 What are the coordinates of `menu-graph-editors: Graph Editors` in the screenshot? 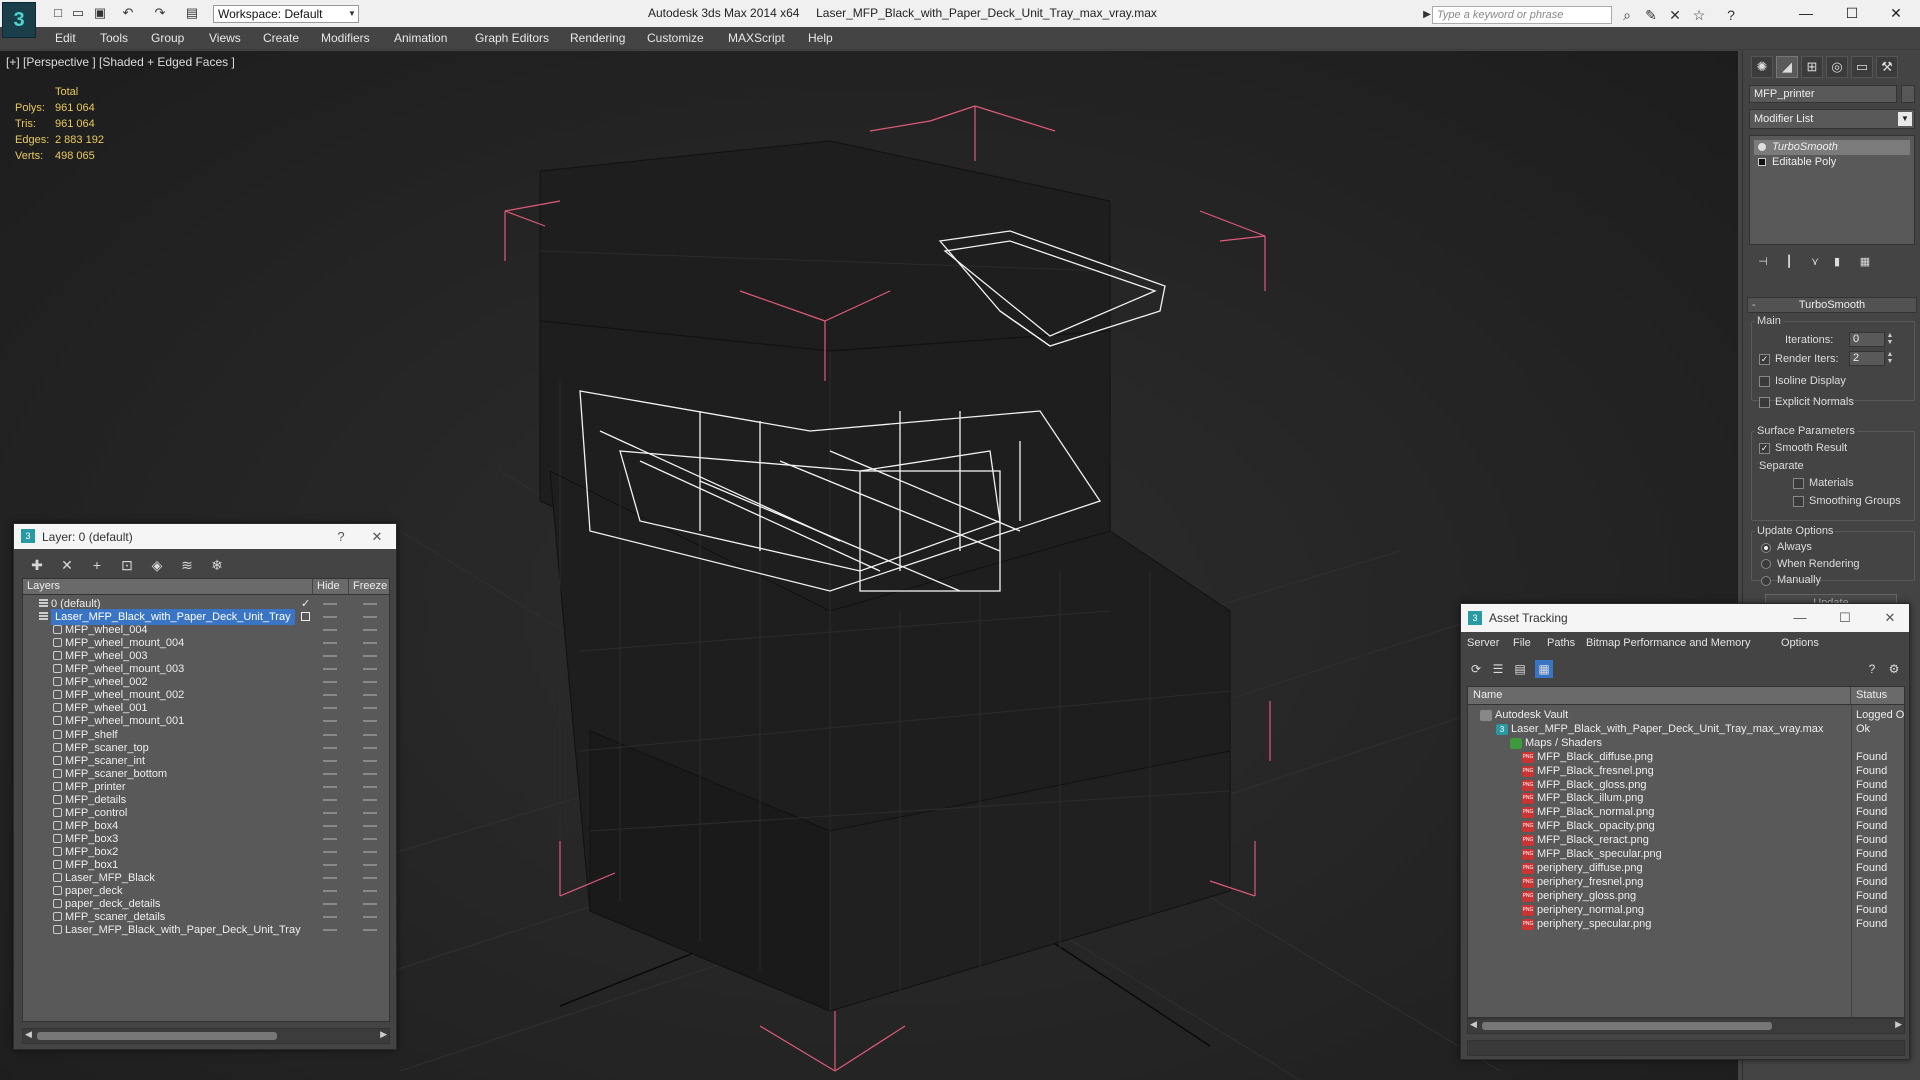 It's located at (512, 38).